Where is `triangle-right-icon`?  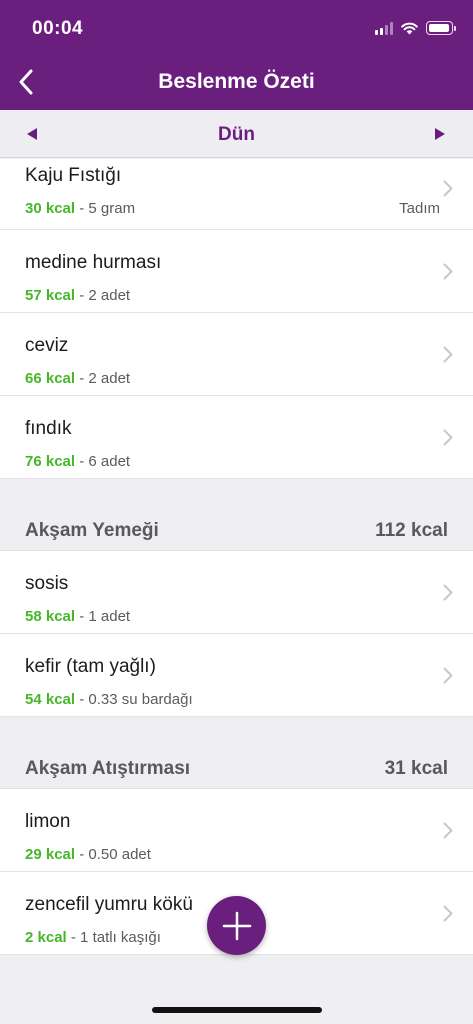 triangle-right-icon is located at coordinates (439, 134).